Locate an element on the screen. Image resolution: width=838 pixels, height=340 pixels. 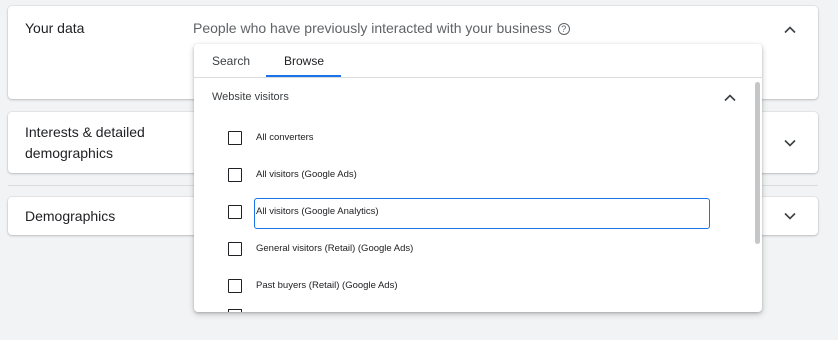
list-item: General visitors (Retail) (Google Ads) is located at coordinates (464, 251).